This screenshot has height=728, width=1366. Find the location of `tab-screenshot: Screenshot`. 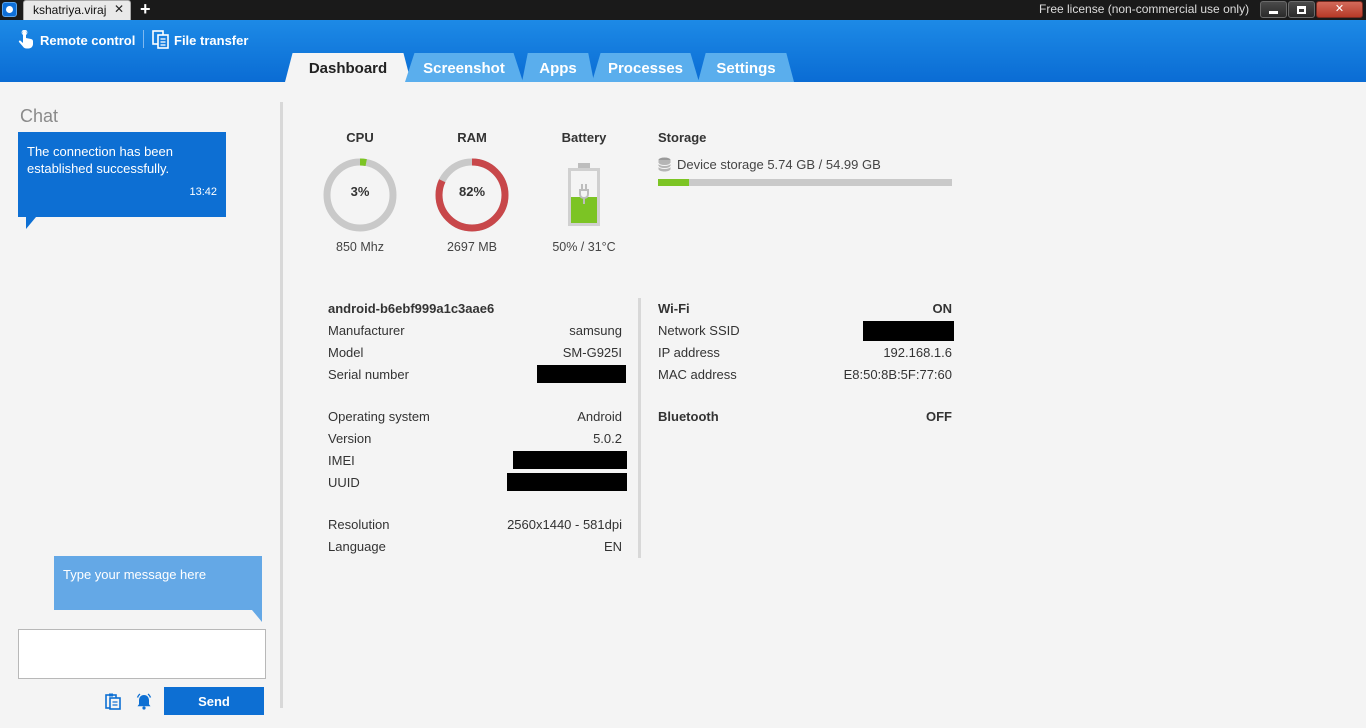

tab-screenshot: Screenshot is located at coordinates (464, 67).